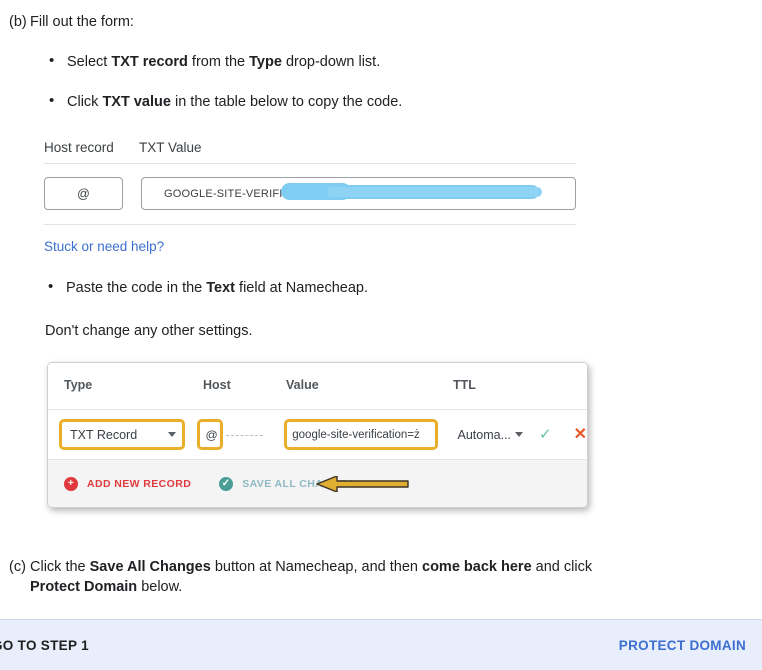  I want to click on divider-bottom, so click(310, 224).